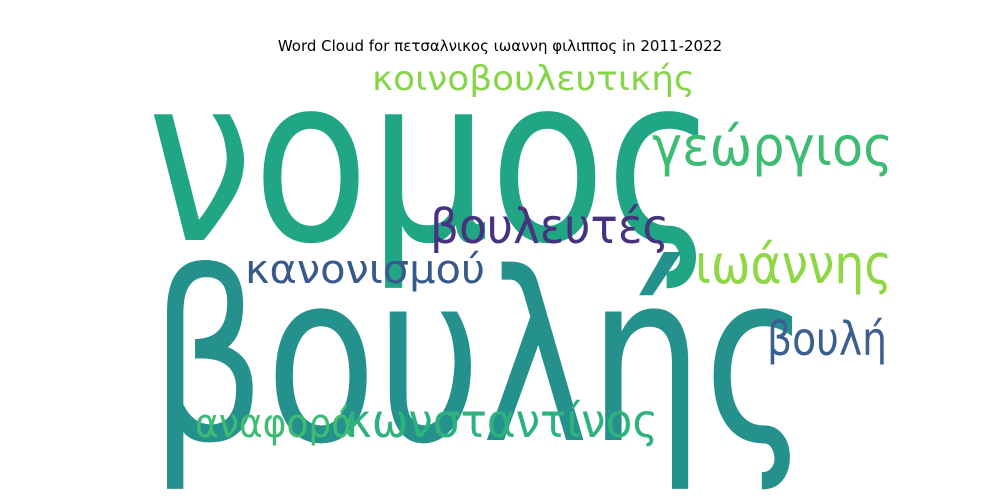  Describe the element at coordinates (793, 264) in the screenshot. I see `word-7: ιωάννης` at that location.